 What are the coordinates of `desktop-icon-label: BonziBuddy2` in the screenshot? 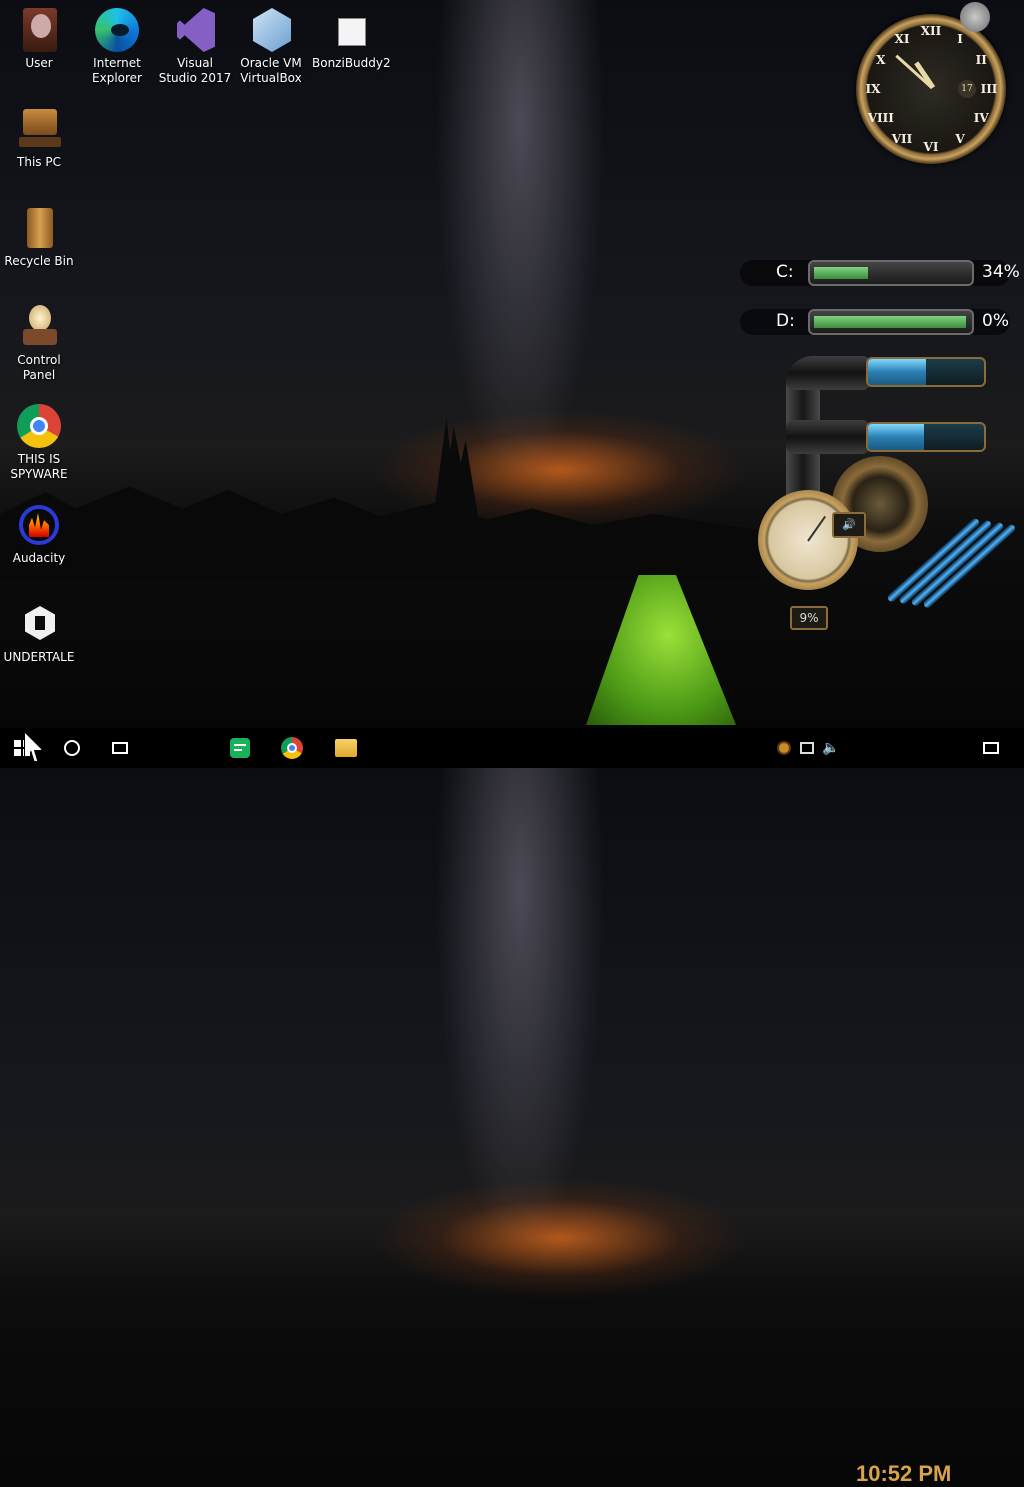 It's located at (351, 63).